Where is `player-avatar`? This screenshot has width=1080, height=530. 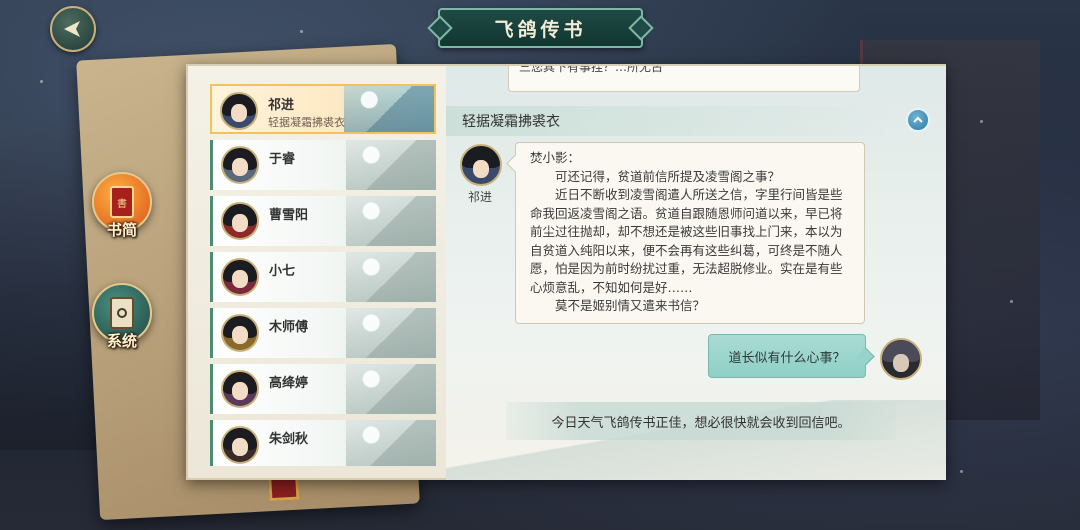 player-avatar is located at coordinates (901, 359).